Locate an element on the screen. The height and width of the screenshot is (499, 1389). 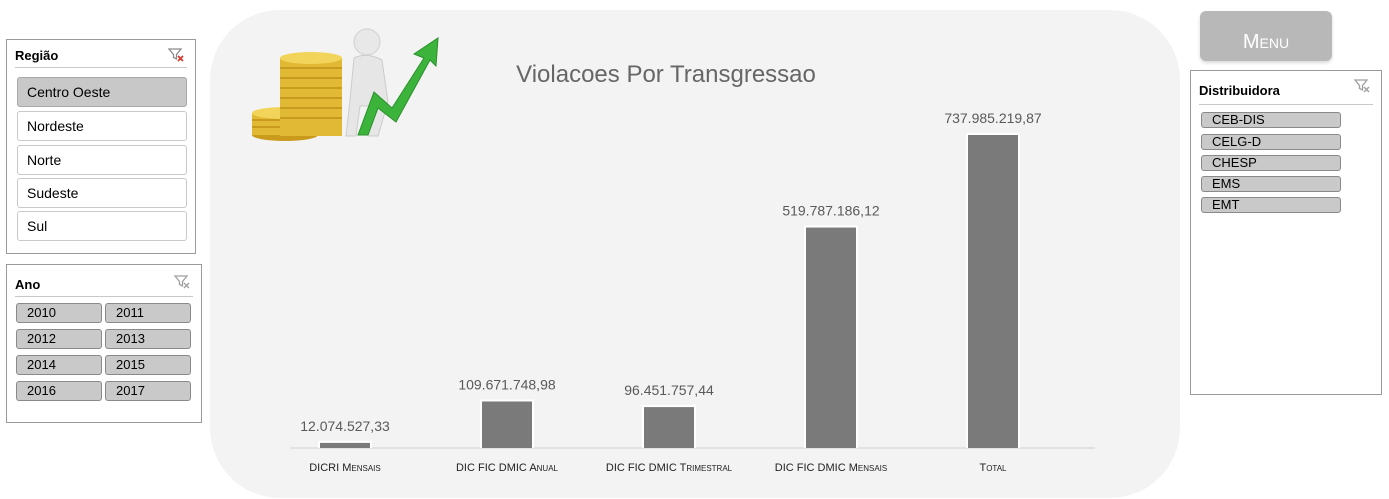
ano-item-2016: 2016 is located at coordinates (59, 391).